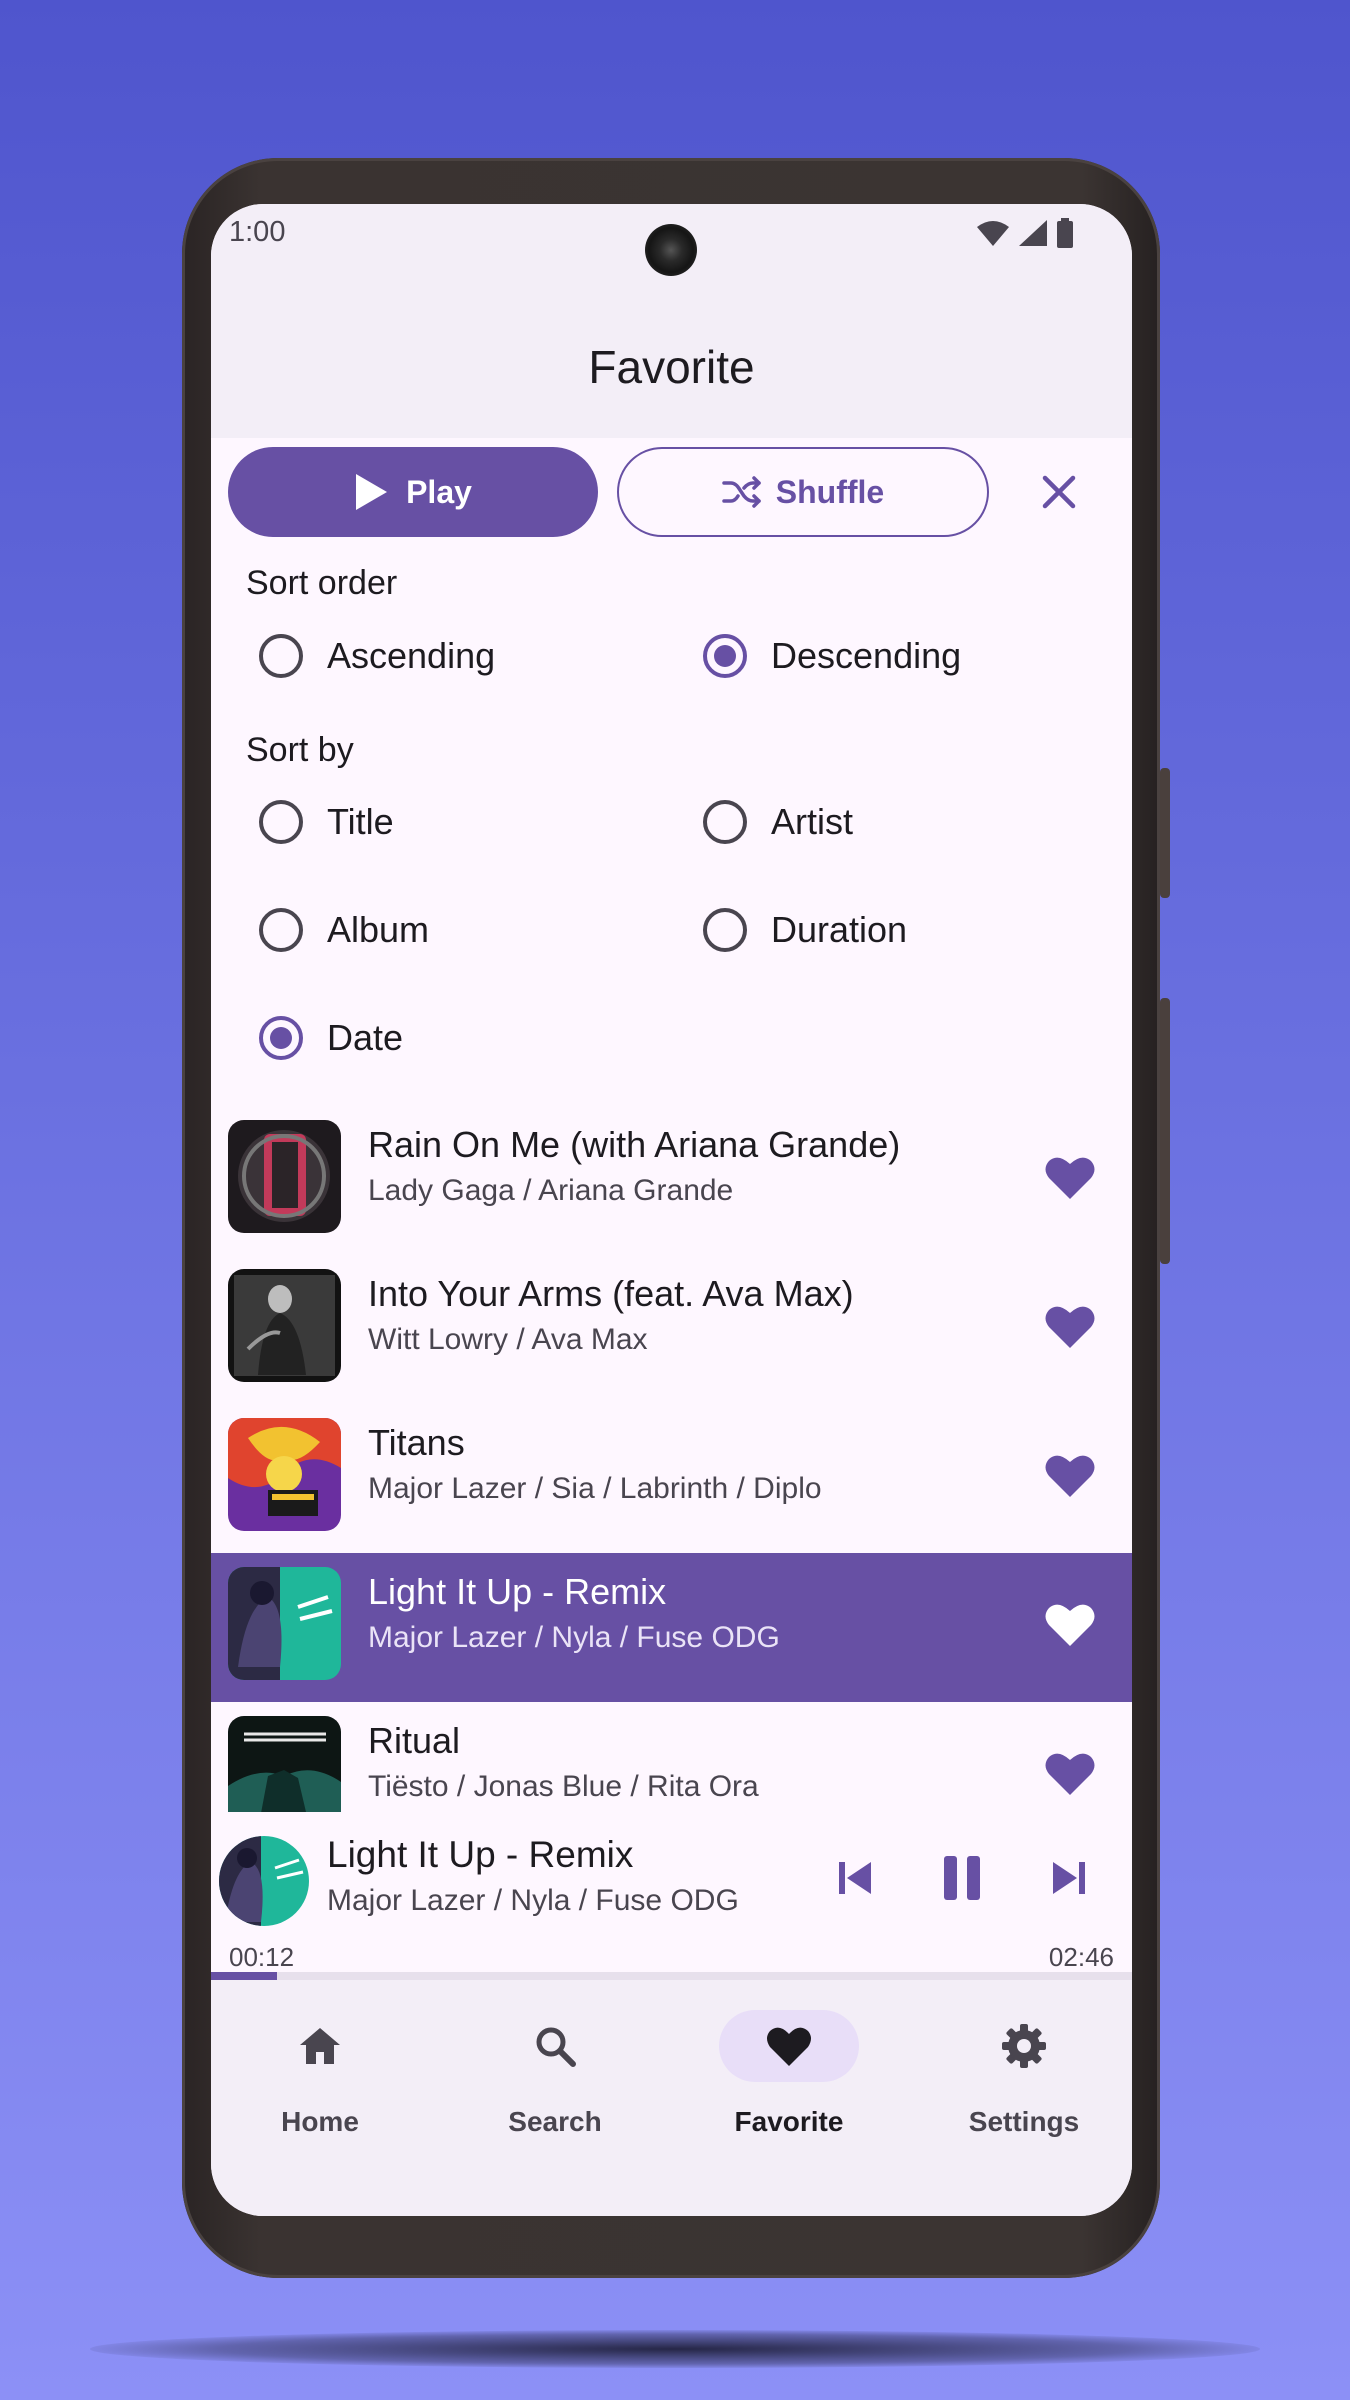 The height and width of the screenshot is (2400, 1350). Describe the element at coordinates (372, 492) in the screenshot. I see `play-icon` at that location.